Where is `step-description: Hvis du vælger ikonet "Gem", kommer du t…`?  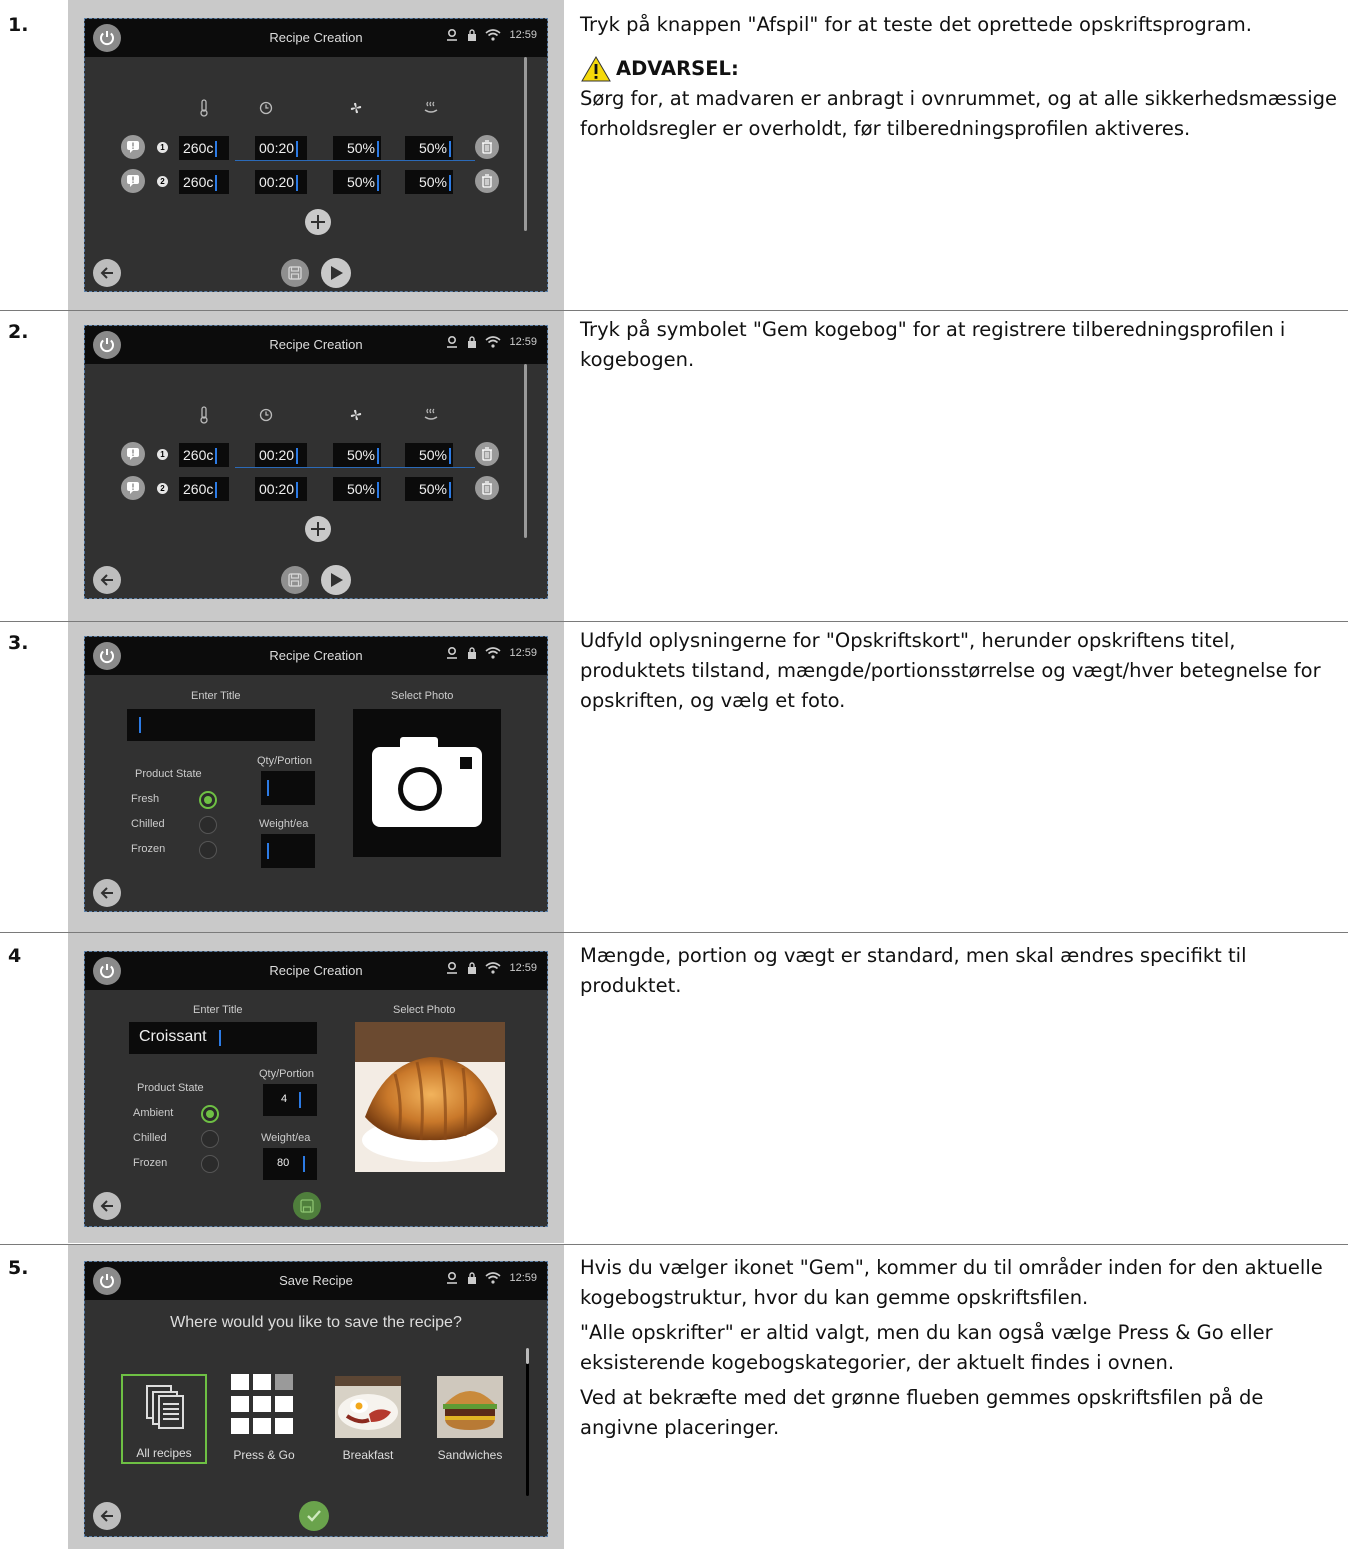
step-description: Hvis du vælger ikonet "Gem", kommer du t… is located at coordinates (960, 1350).